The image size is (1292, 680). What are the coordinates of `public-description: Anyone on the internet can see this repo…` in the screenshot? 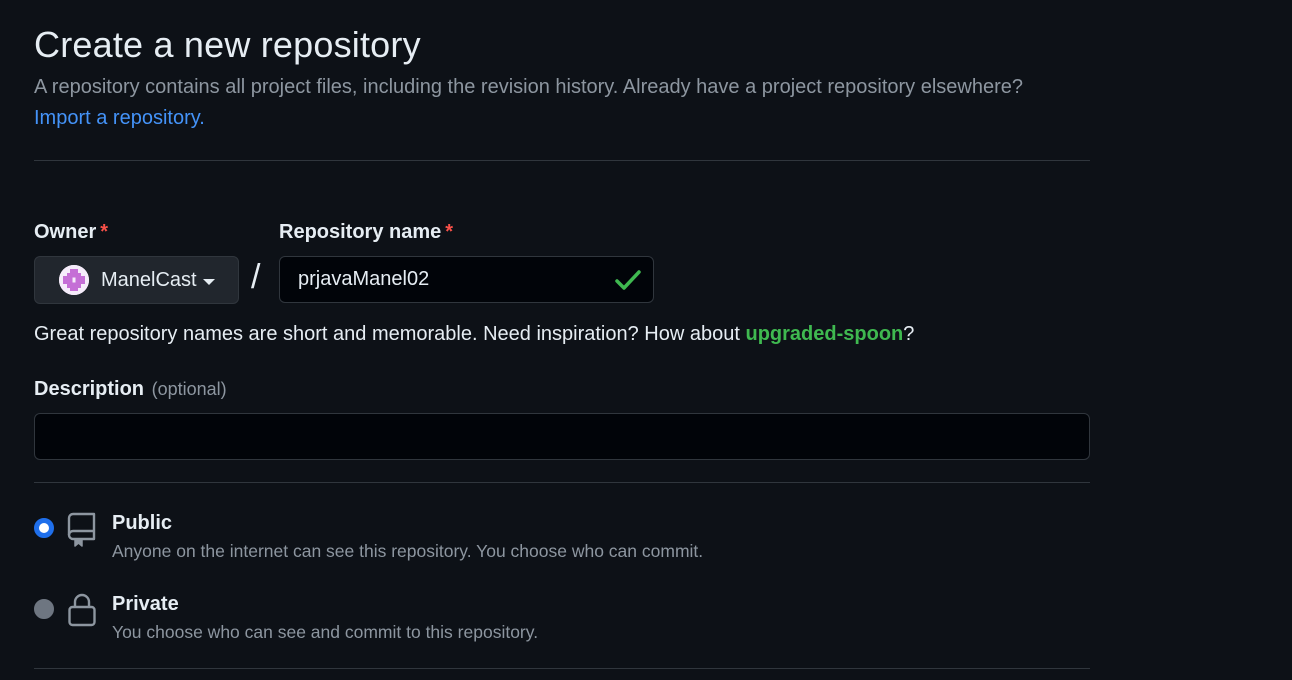 It's located at (408, 551).